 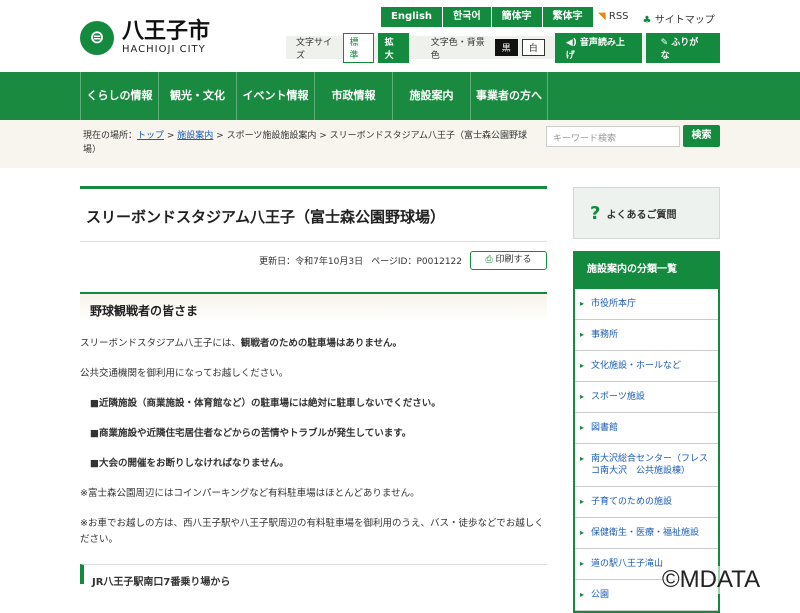 What do you see at coordinates (517, 17) in the screenshot?
I see `lang-simplified-chinese: 簡体字` at bounding box center [517, 17].